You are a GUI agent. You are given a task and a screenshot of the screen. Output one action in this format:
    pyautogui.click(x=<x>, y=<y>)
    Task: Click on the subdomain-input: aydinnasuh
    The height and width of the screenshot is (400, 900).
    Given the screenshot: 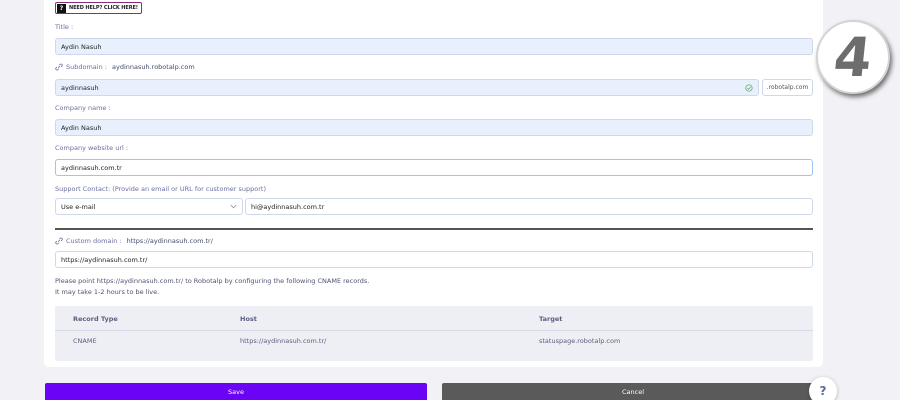 What is the action you would take?
    pyautogui.click(x=407, y=87)
    